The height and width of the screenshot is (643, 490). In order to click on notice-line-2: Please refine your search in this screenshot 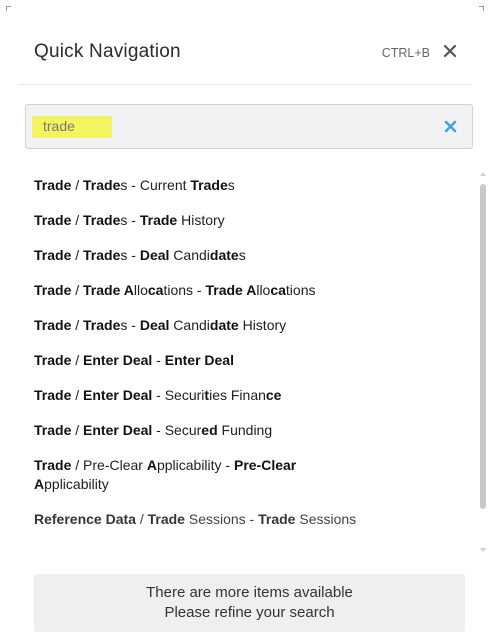, I will do `click(249, 612)`.